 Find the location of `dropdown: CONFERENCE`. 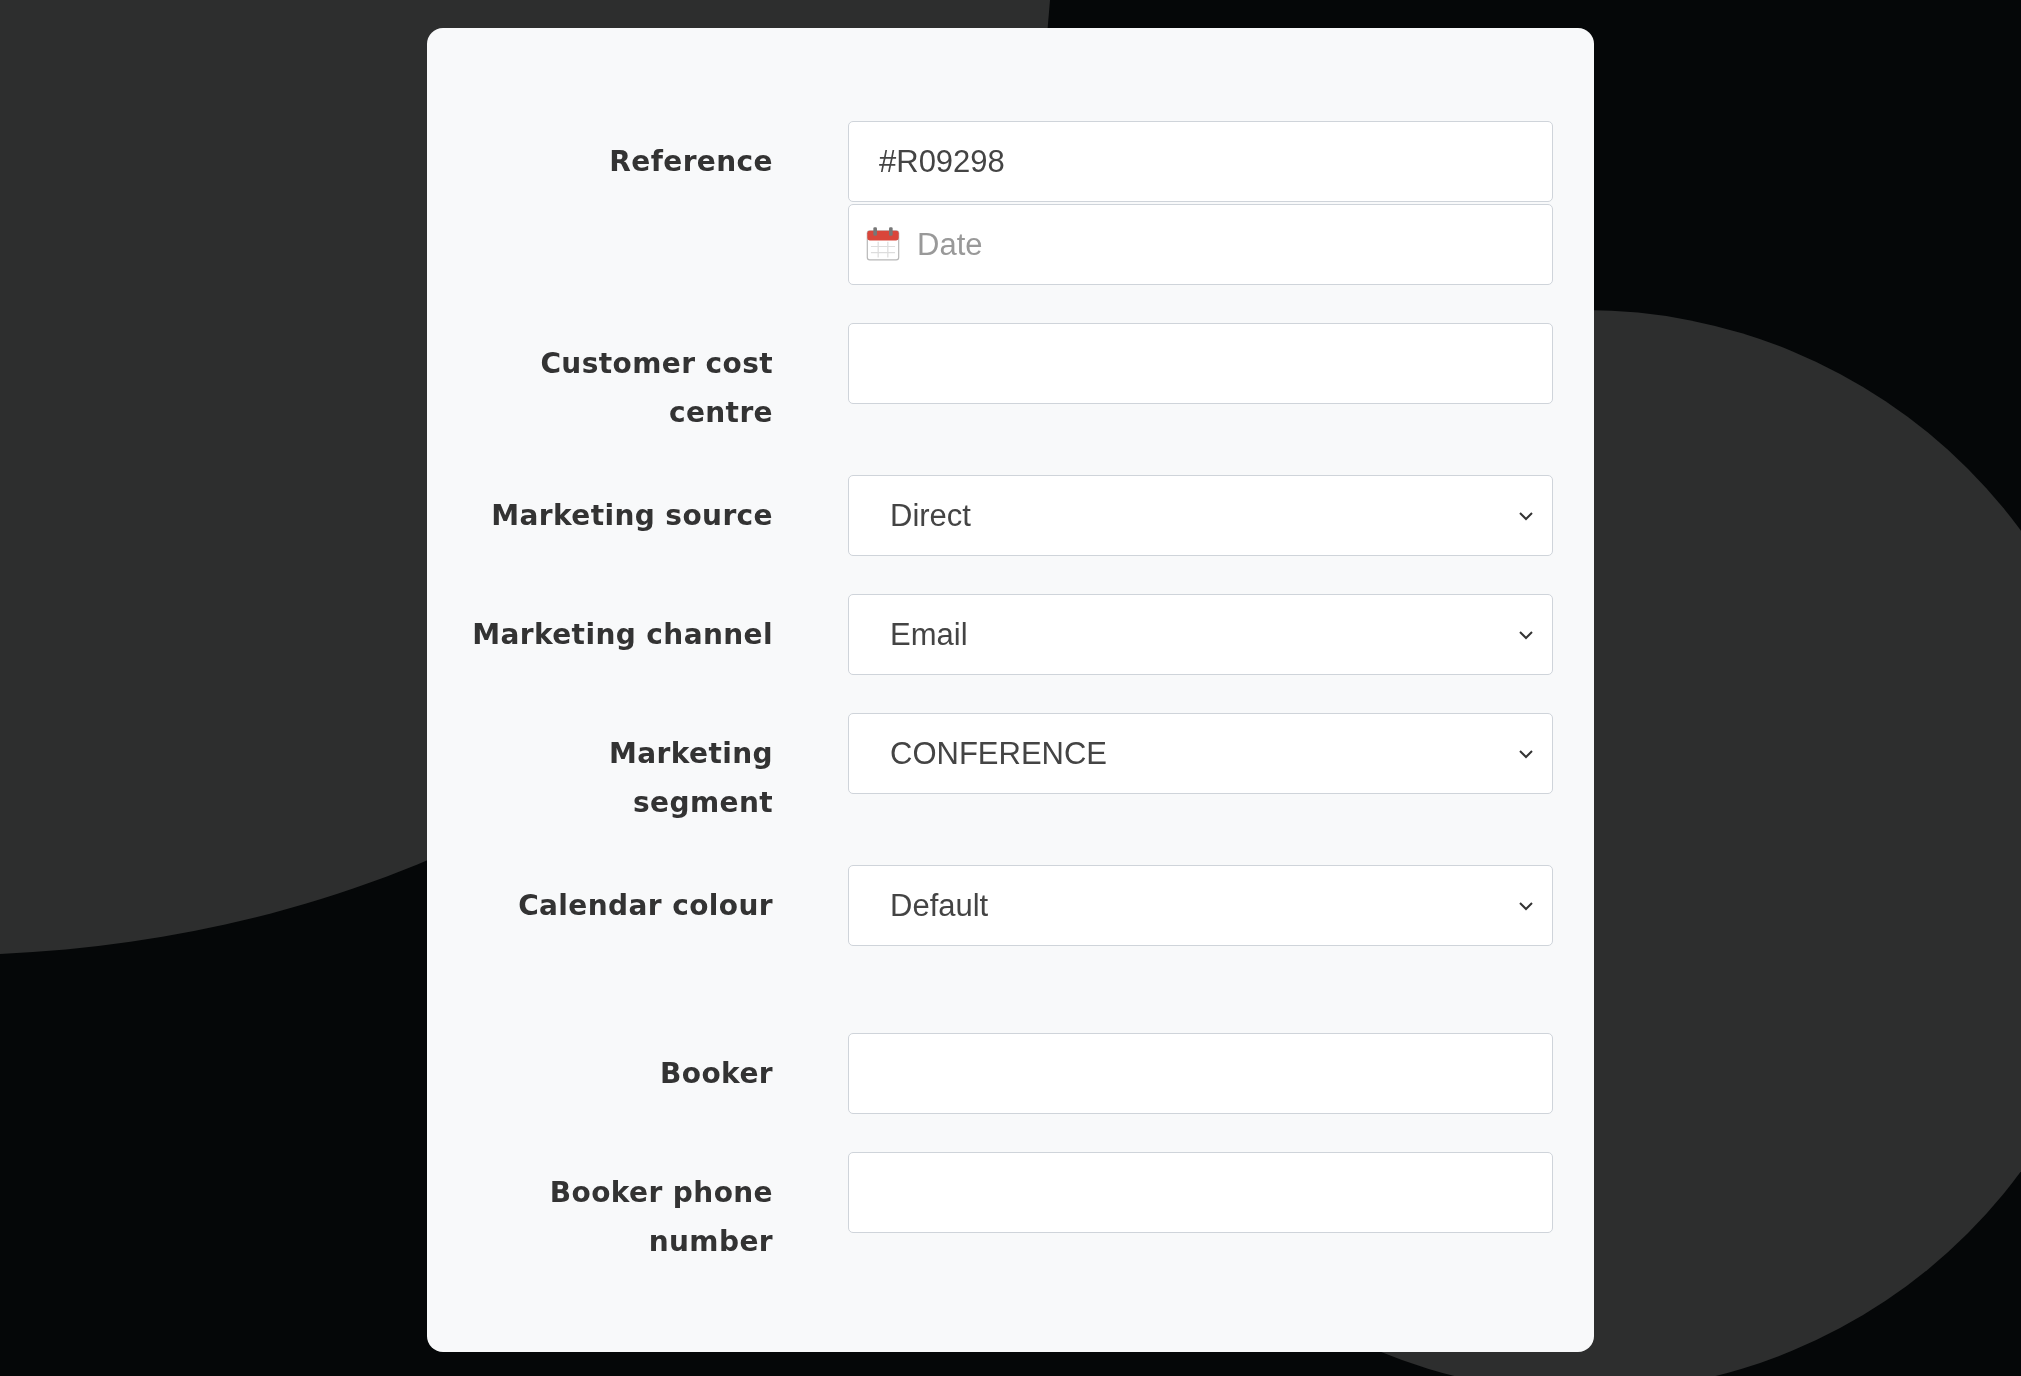

dropdown: CONFERENCE is located at coordinates (1200, 753).